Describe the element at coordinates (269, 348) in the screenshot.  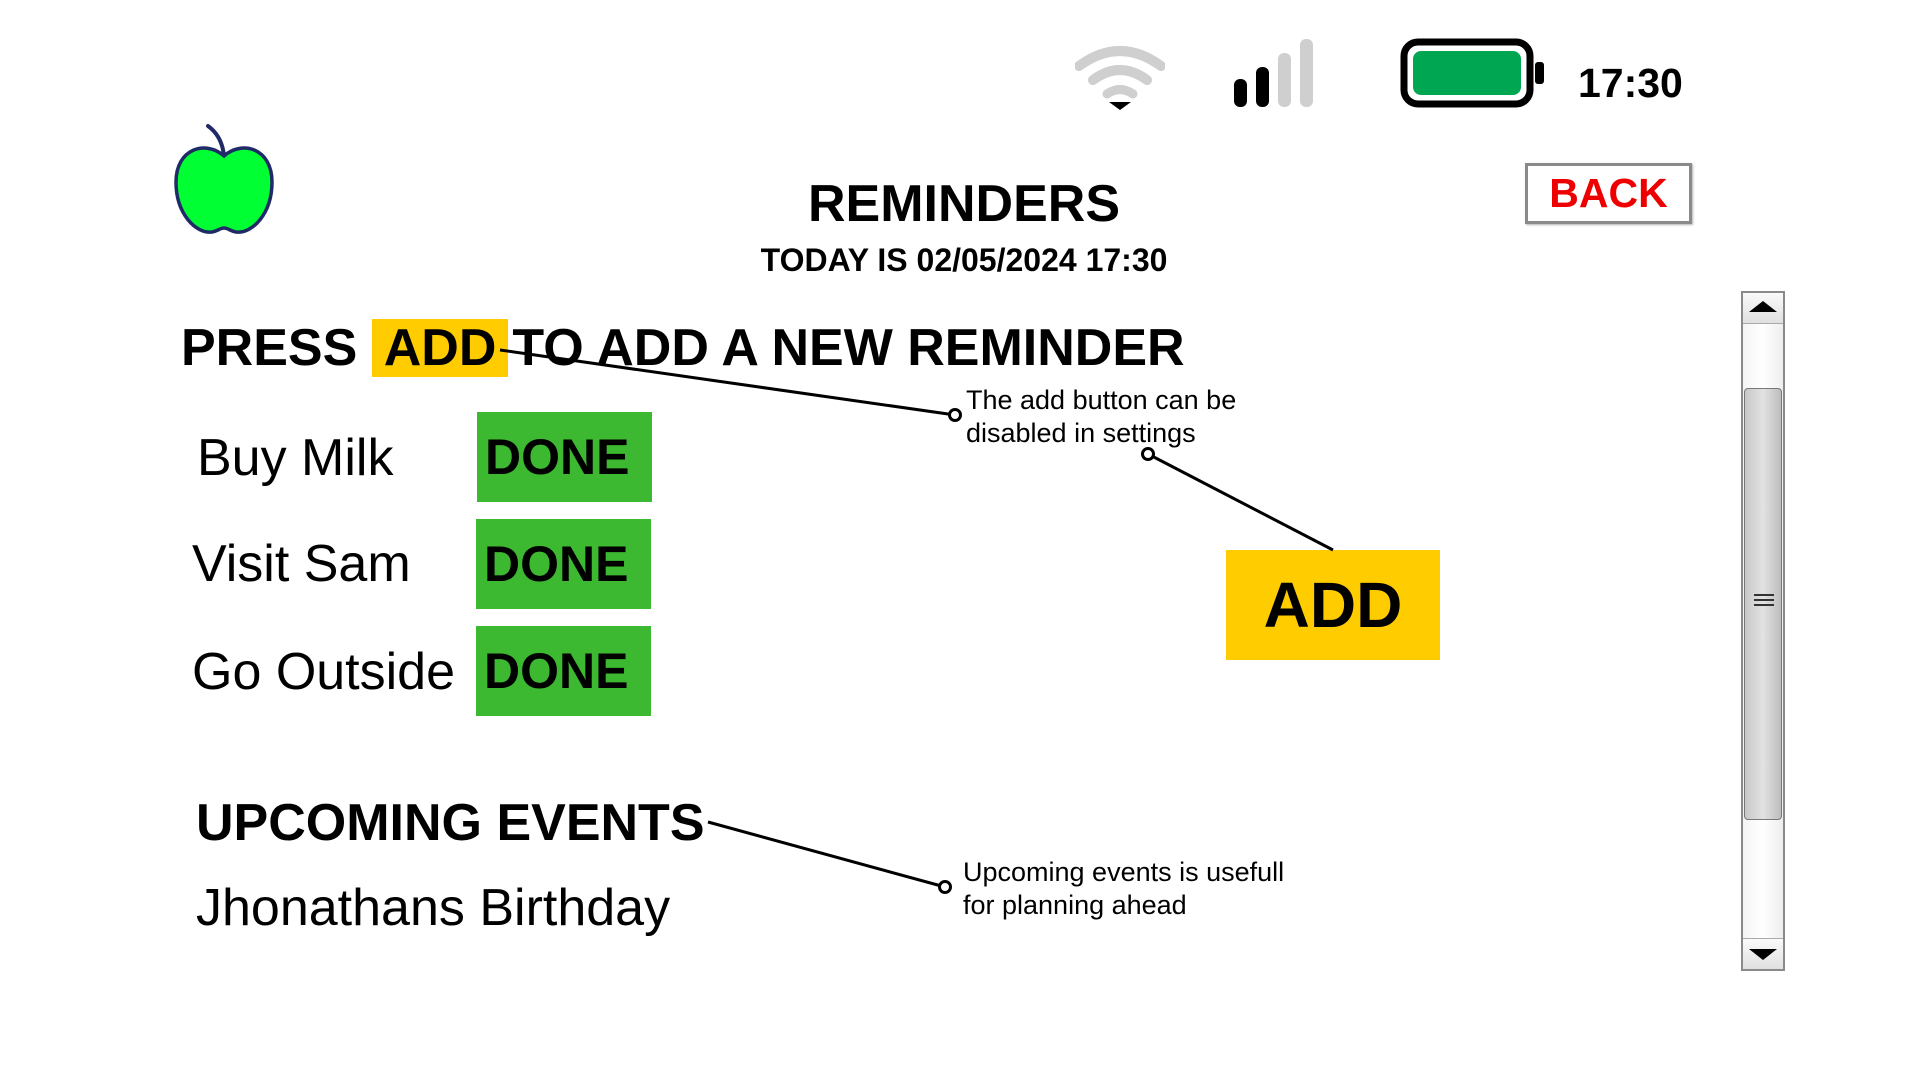
I see `instruction-prefix: PRESS` at that location.